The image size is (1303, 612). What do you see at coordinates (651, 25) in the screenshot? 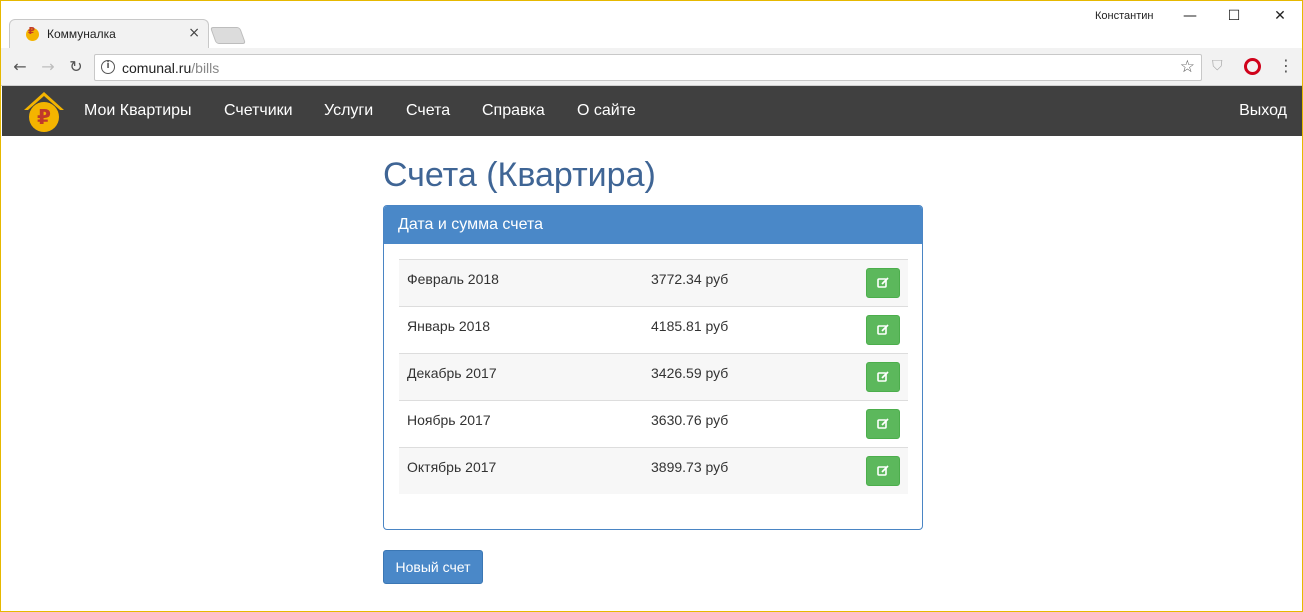
I see `title-bar: Коммуналка × Константин — ☐ ✕` at bounding box center [651, 25].